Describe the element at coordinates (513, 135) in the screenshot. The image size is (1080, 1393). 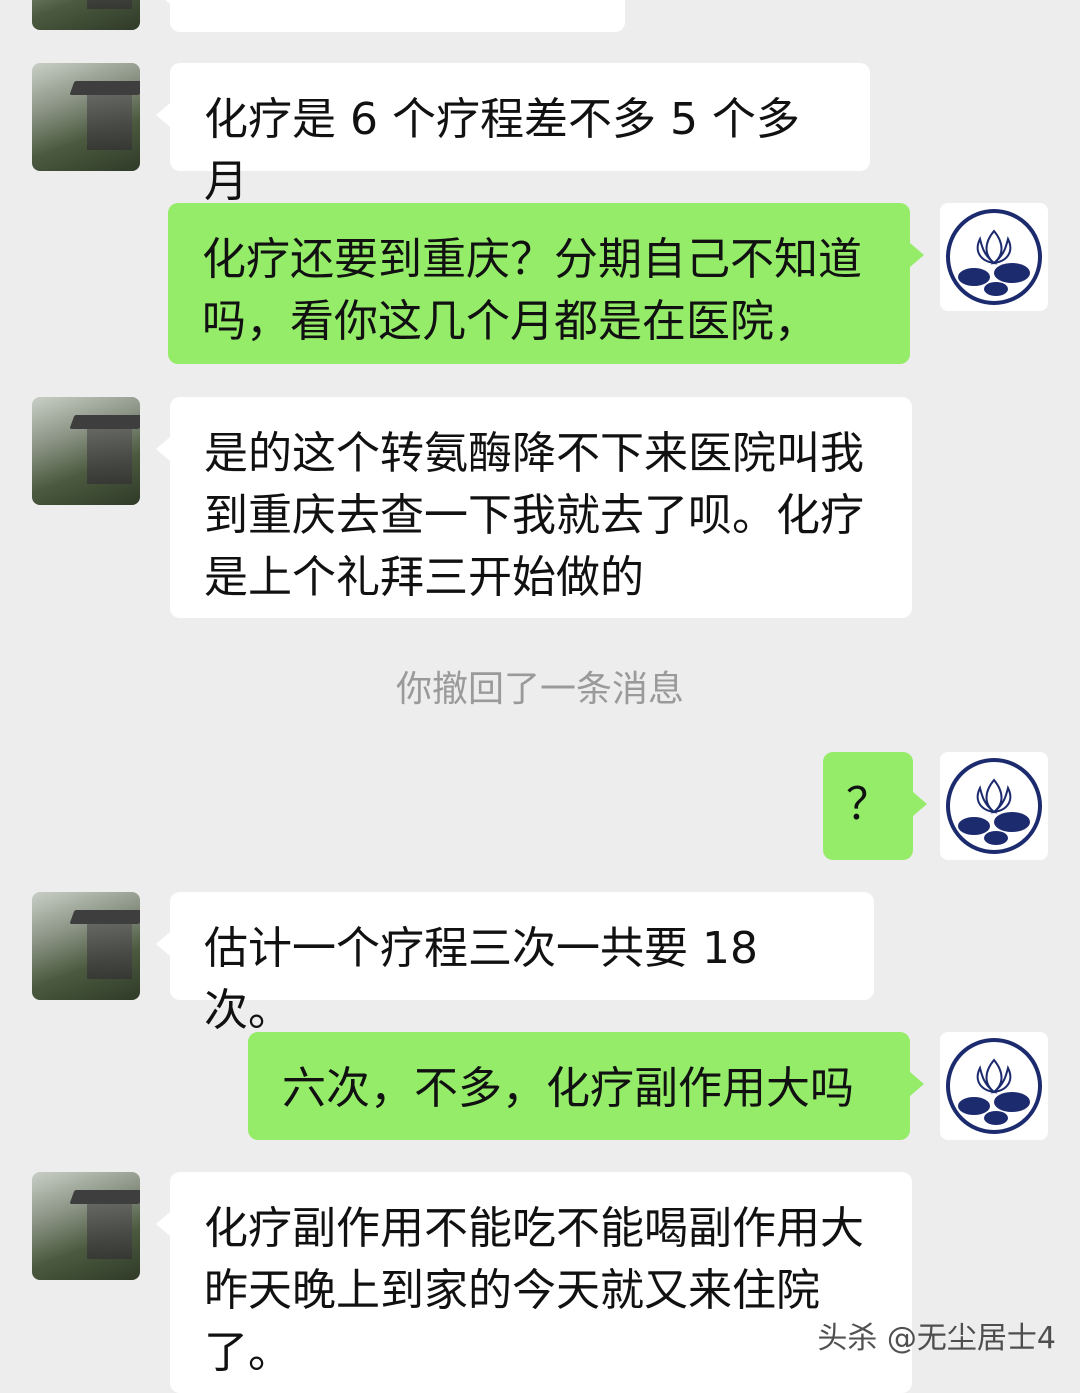
I see `message-bubble-incoming: 化疗是 6 个疗程差不多 5 个多月` at that location.